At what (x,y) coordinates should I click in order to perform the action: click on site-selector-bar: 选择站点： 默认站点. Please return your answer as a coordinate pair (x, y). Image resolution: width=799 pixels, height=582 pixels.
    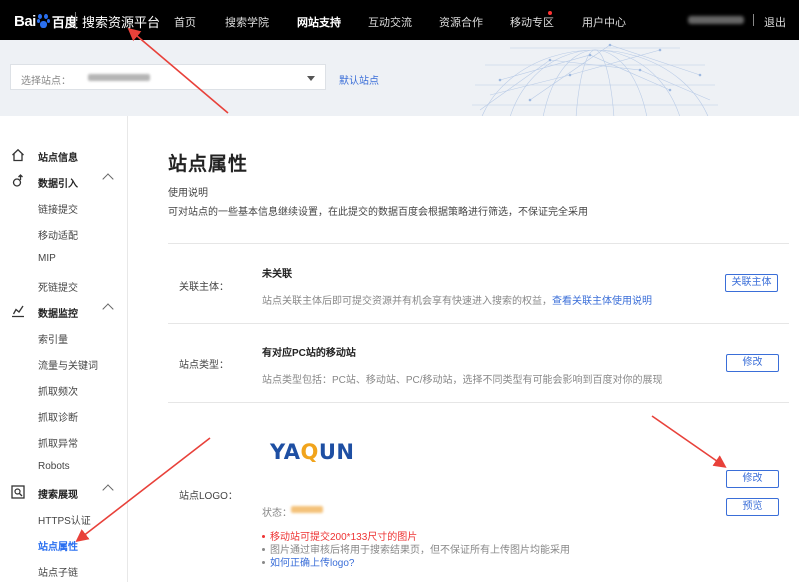
    Looking at the image, I should click on (399, 78).